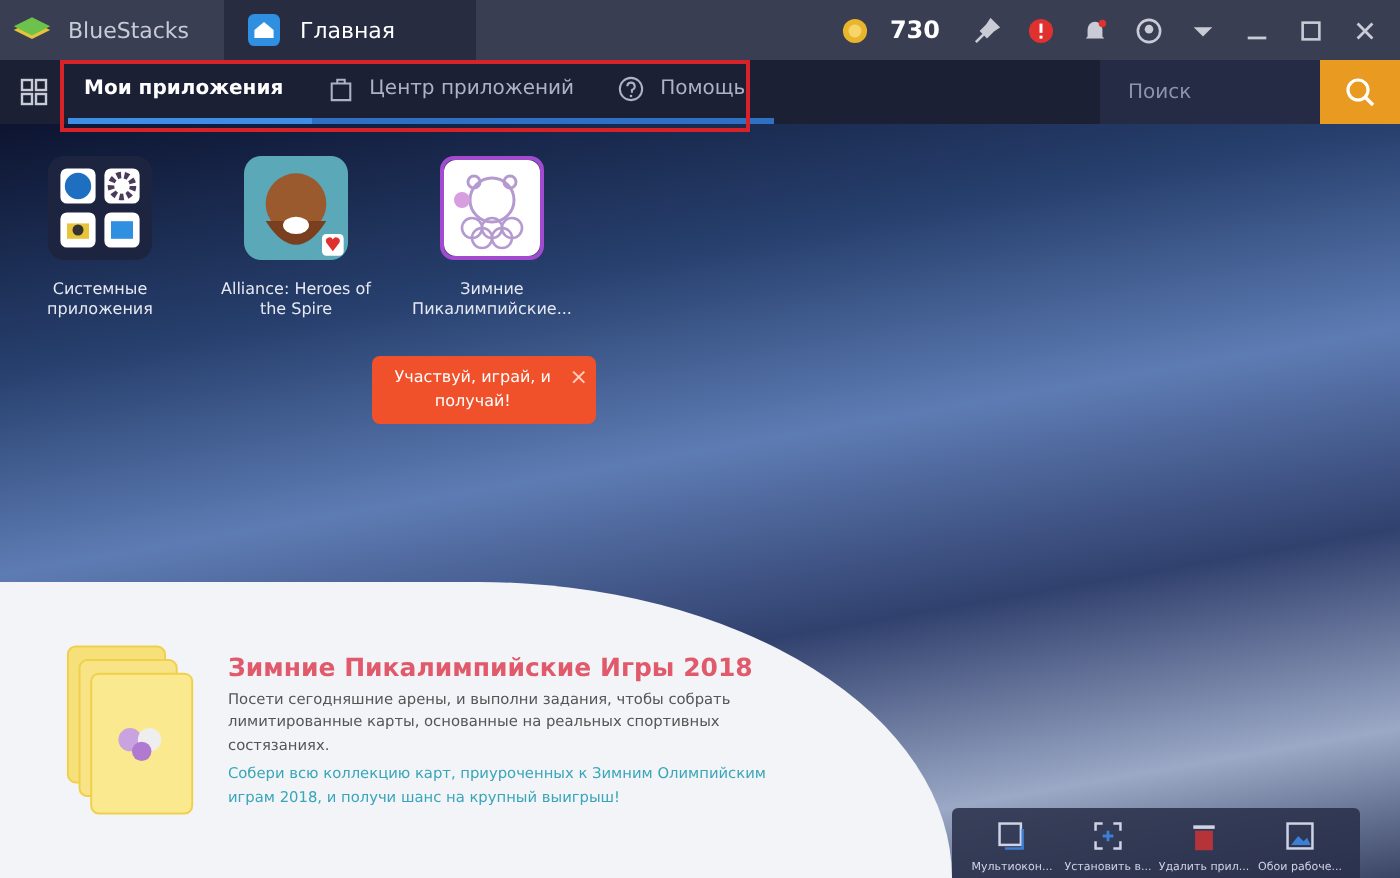 This screenshot has width=1400, height=878. I want to click on bag-icon, so click(340, 89).